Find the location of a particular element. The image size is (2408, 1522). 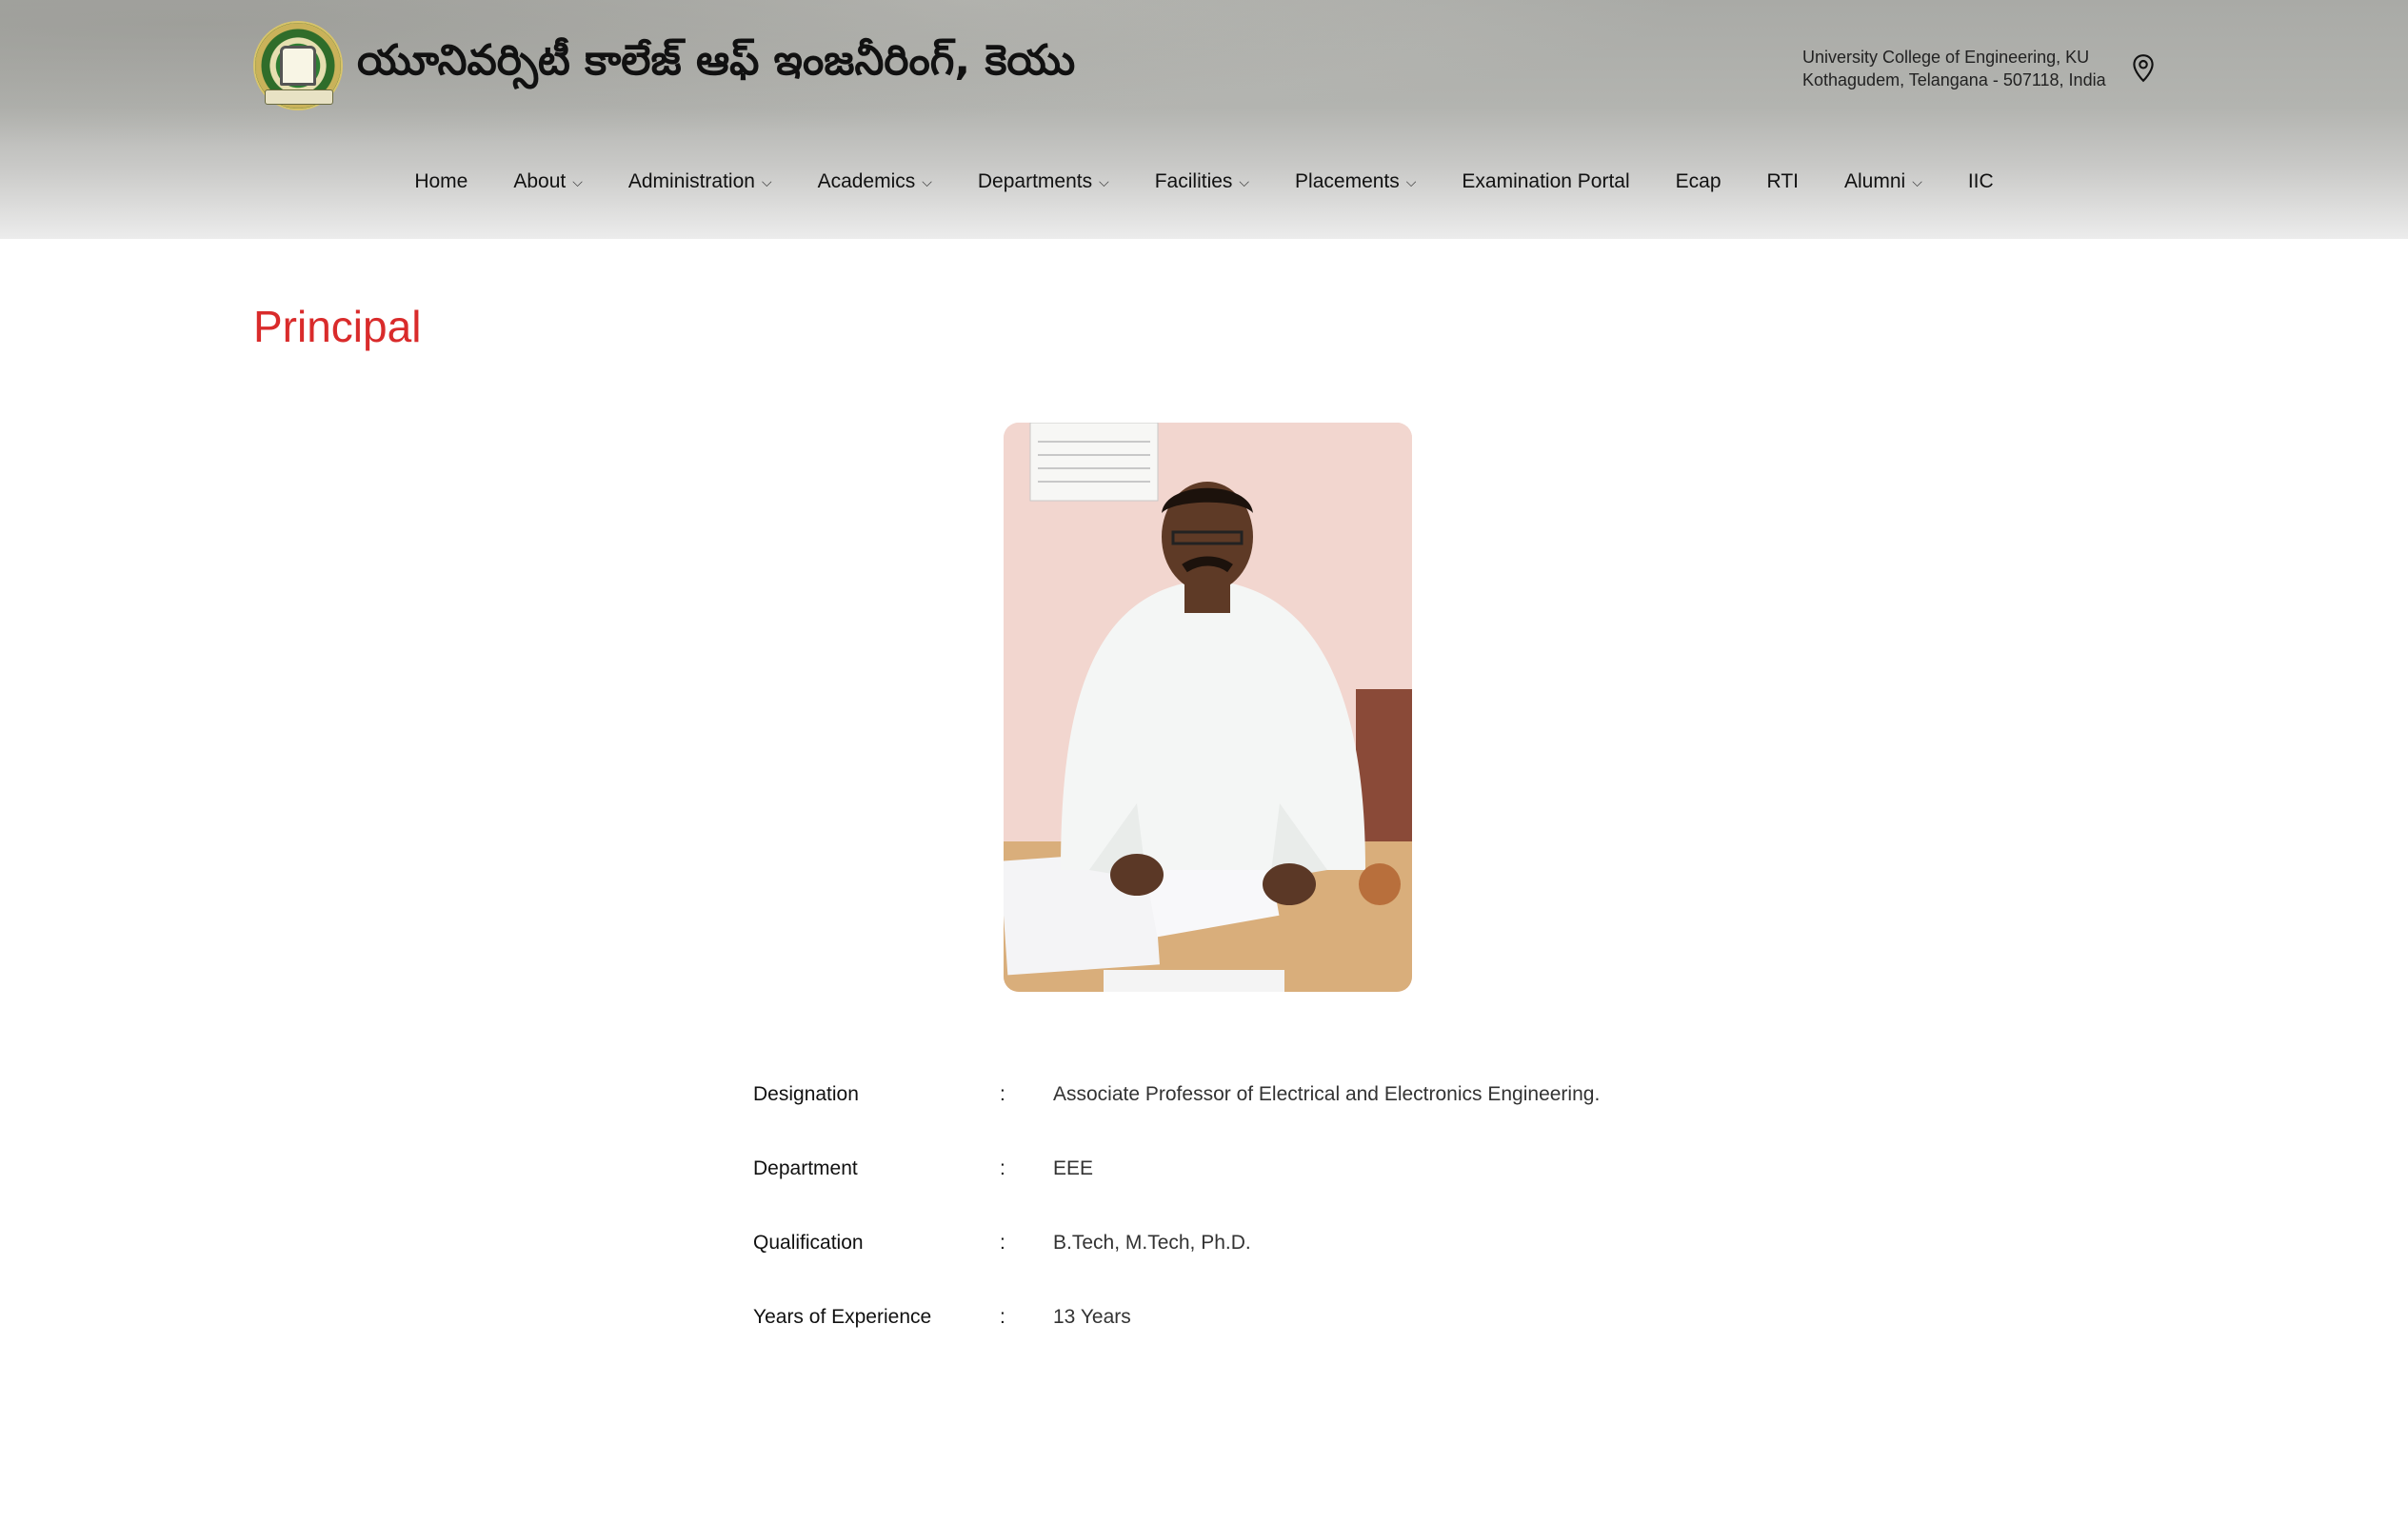

nav-item-rti: RTI is located at coordinates (1782, 182).